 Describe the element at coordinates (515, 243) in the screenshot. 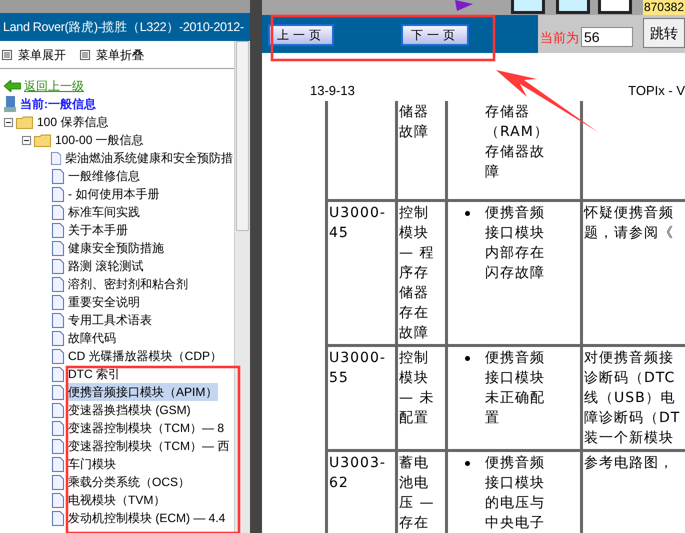

I see `table-cell-text: 便携音频 接口模块 内部存在 闪存故障` at that location.